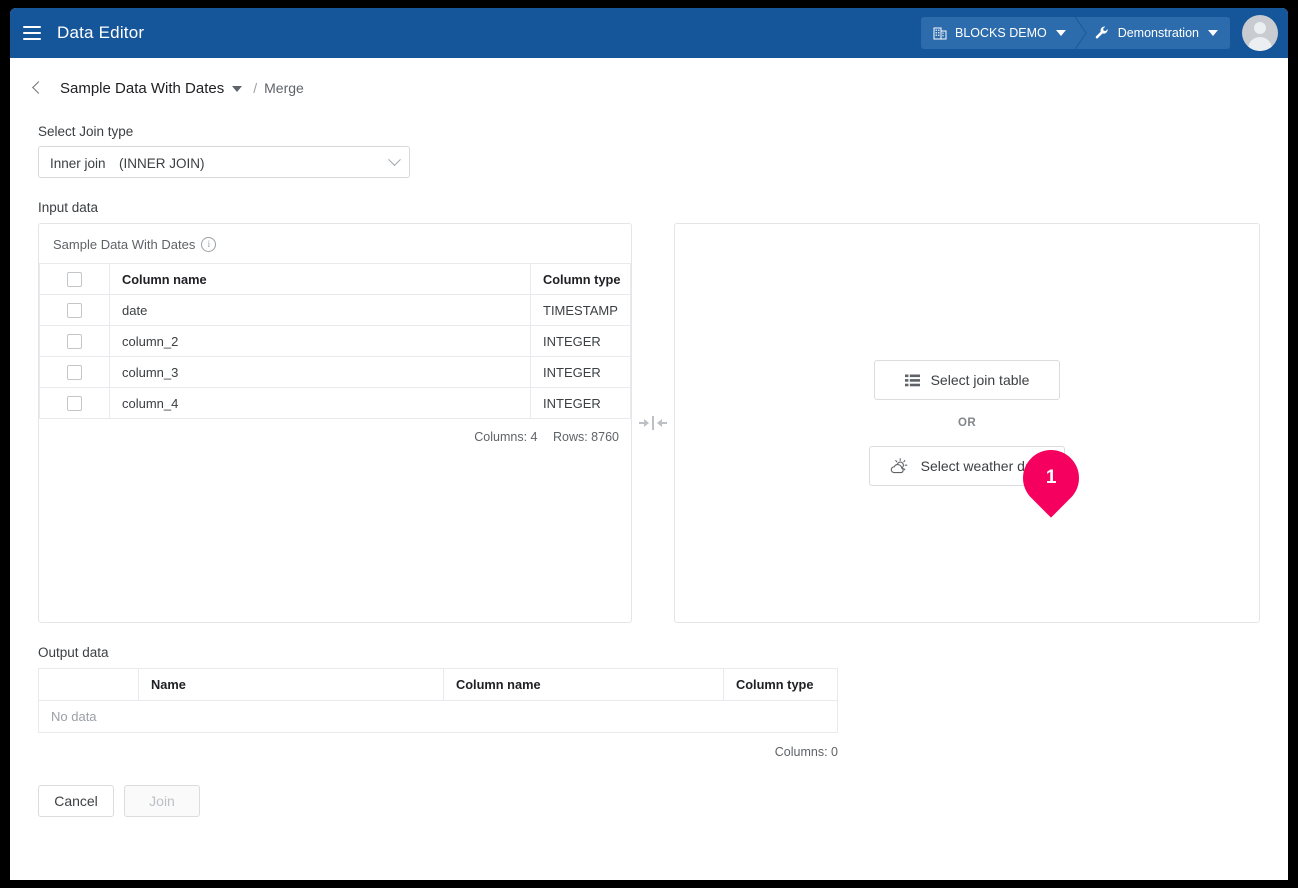 The height and width of the screenshot is (888, 1298). Describe the element at coordinates (101, 32) in the screenshot. I see `app-title: Data Editor` at that location.